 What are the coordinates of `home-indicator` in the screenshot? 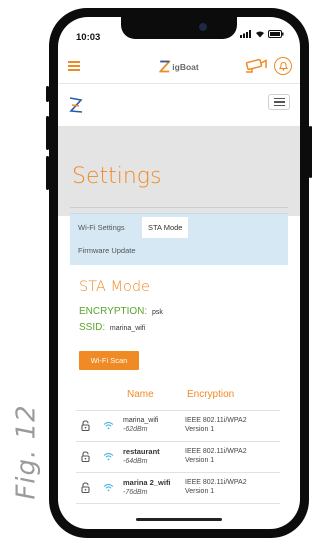 It's located at (179, 519).